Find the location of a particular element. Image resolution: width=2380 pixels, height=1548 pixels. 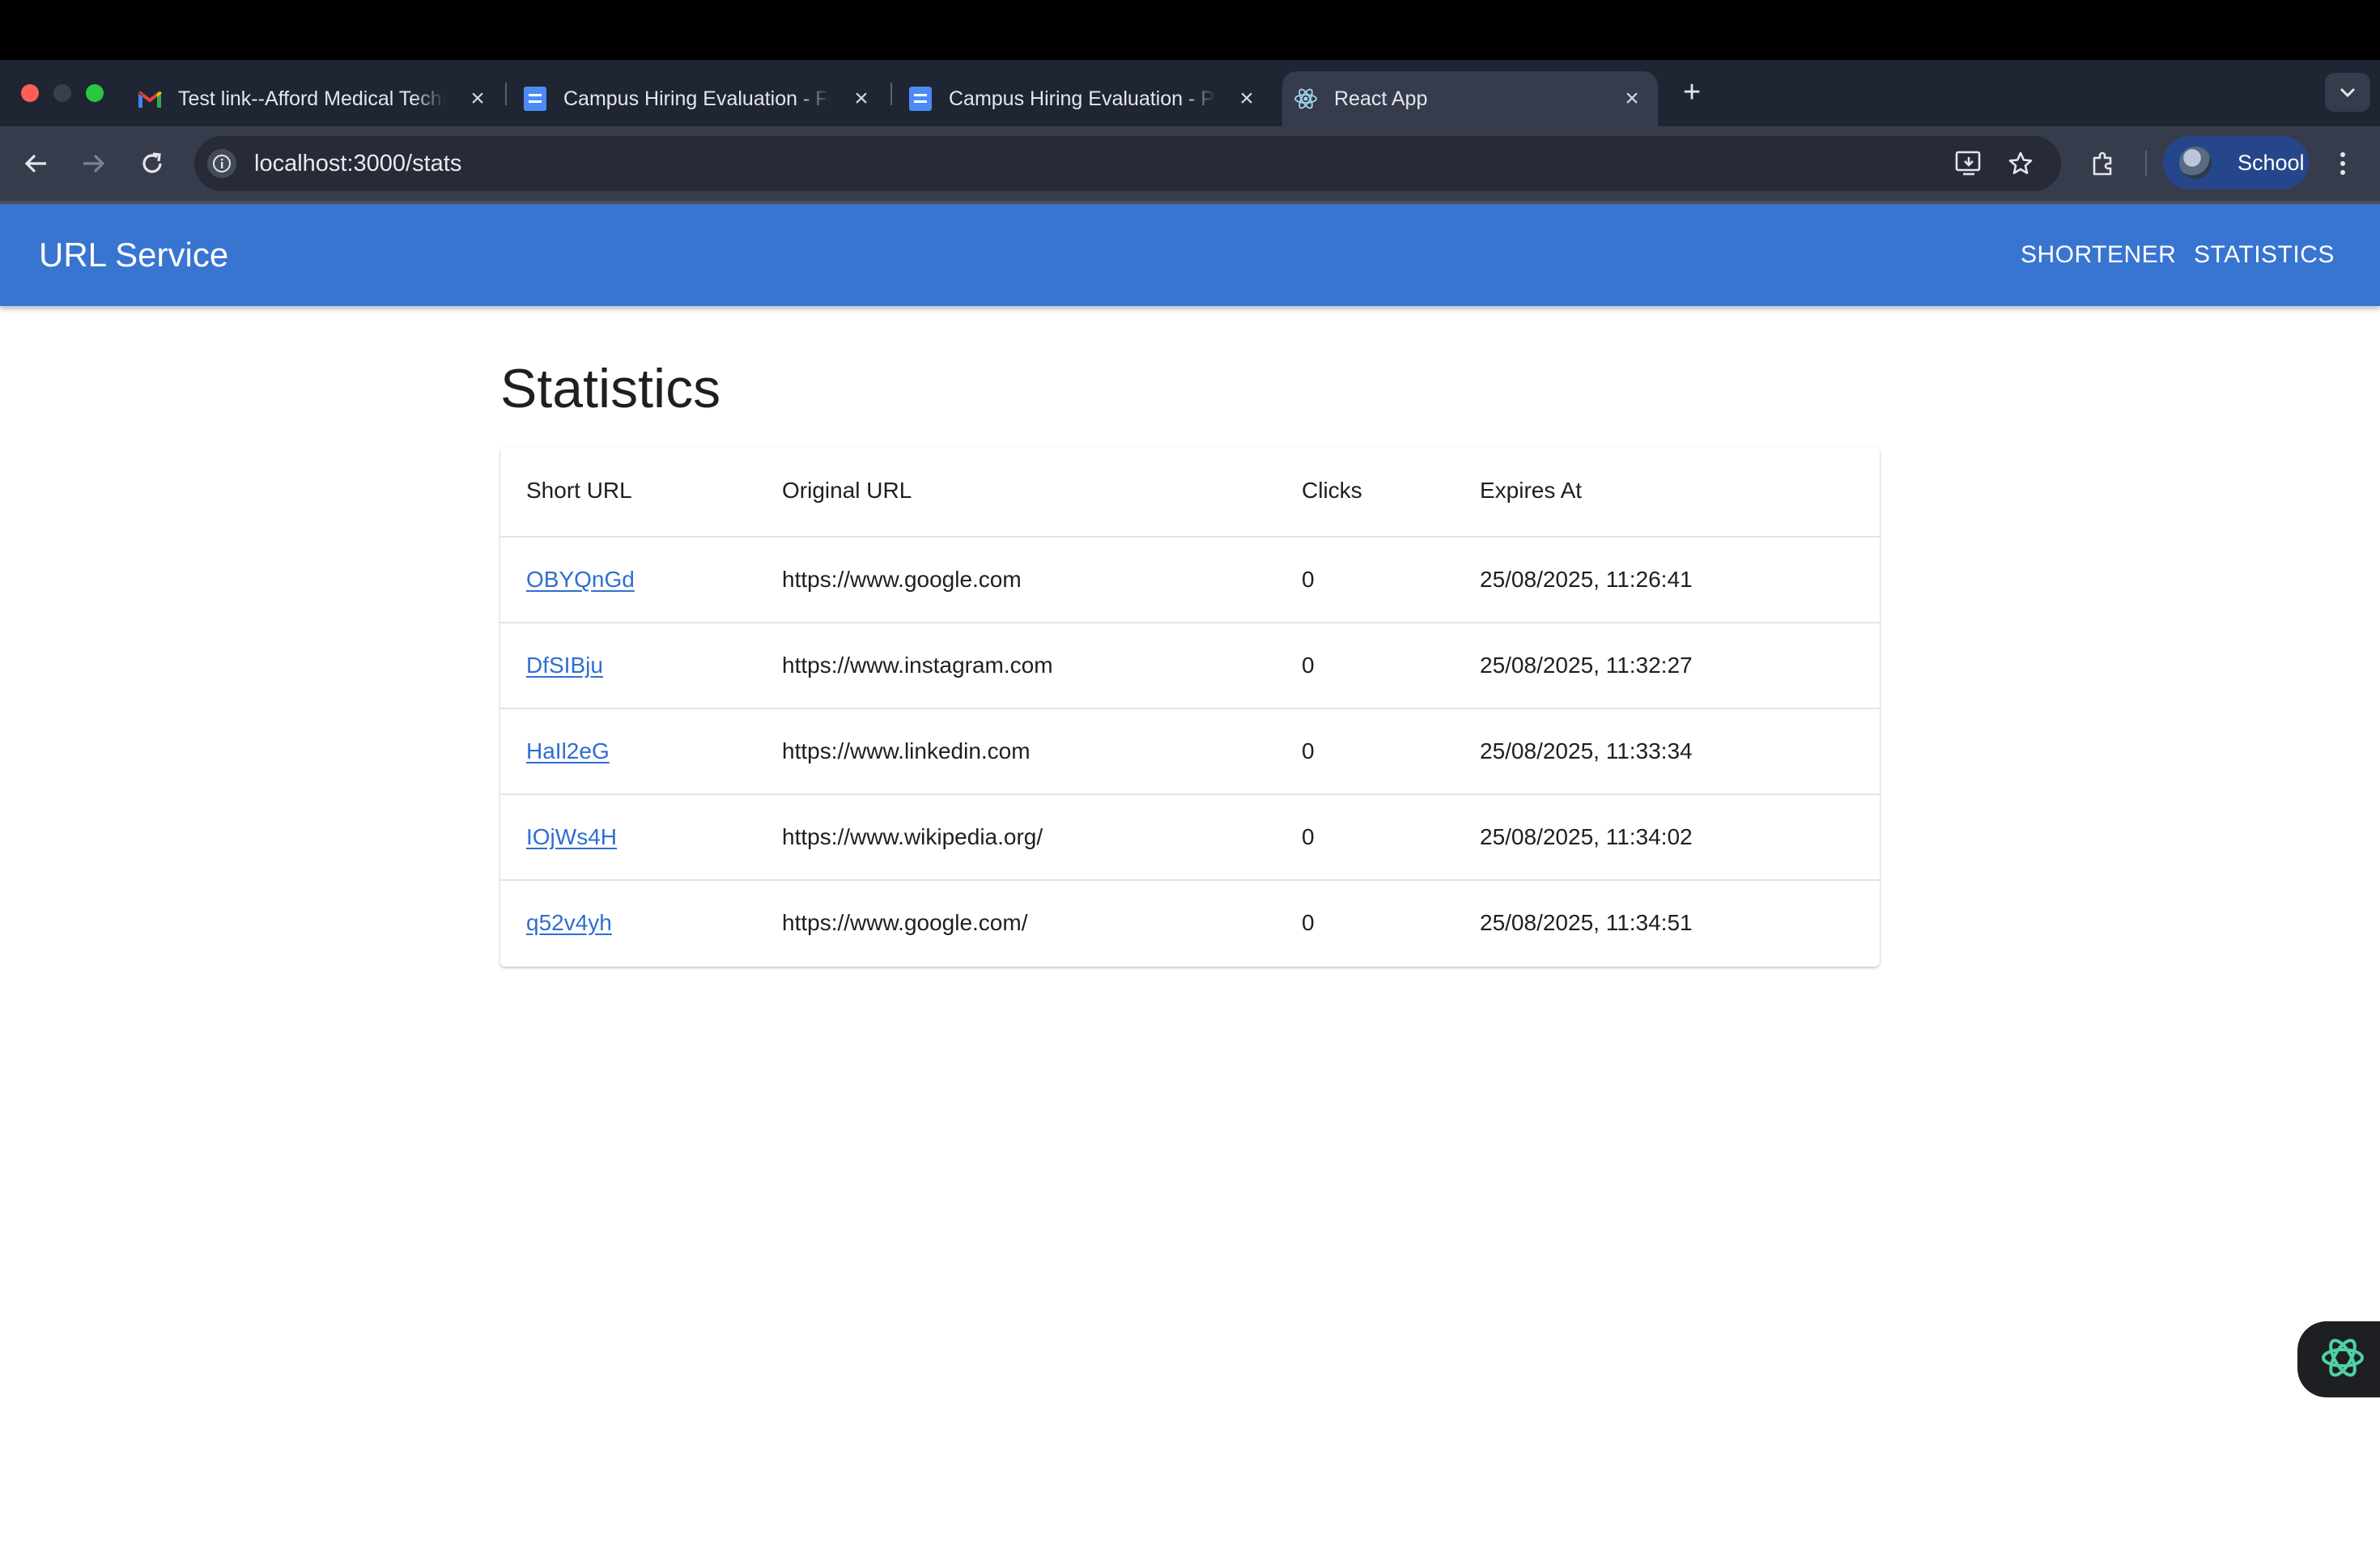

app-brand: URL Service is located at coordinates (134, 255).